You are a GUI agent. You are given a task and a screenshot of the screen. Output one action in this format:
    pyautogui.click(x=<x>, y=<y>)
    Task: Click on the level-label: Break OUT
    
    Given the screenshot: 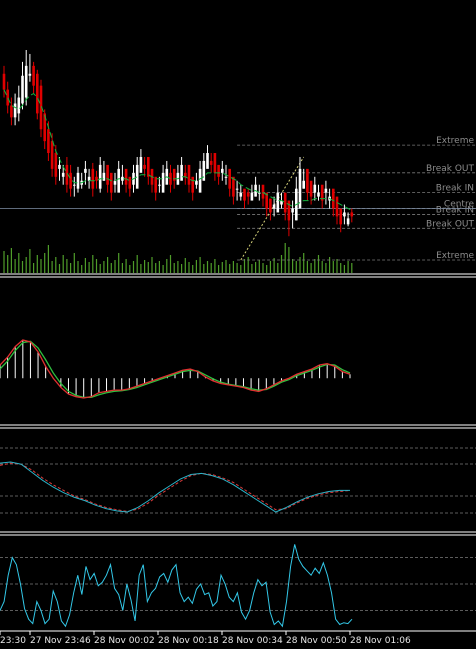 What is the action you would take?
    pyautogui.click(x=450, y=224)
    